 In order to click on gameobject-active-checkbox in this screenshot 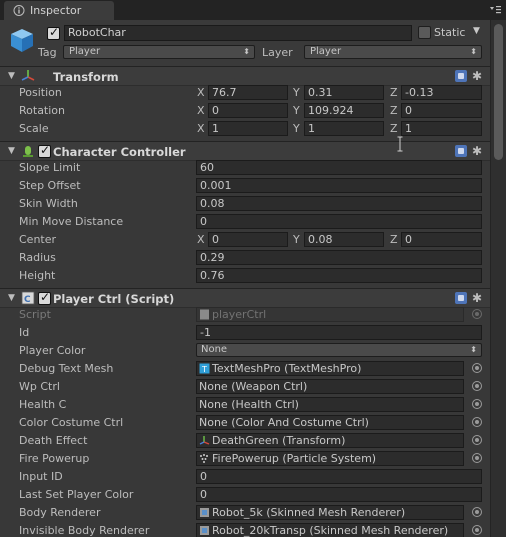, I will do `click(53, 32)`.